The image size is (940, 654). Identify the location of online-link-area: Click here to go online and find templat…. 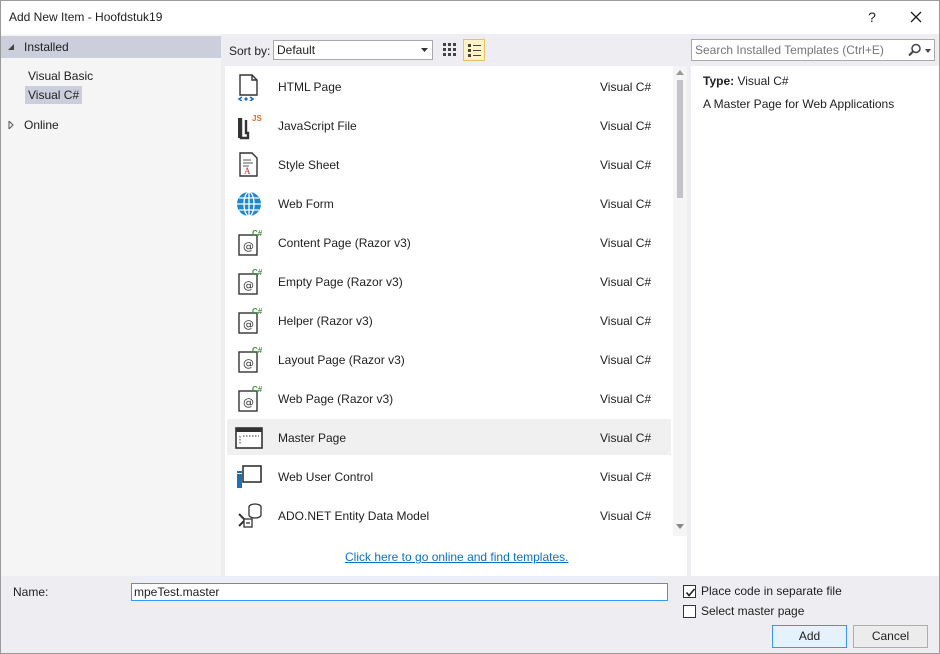
(456, 556).